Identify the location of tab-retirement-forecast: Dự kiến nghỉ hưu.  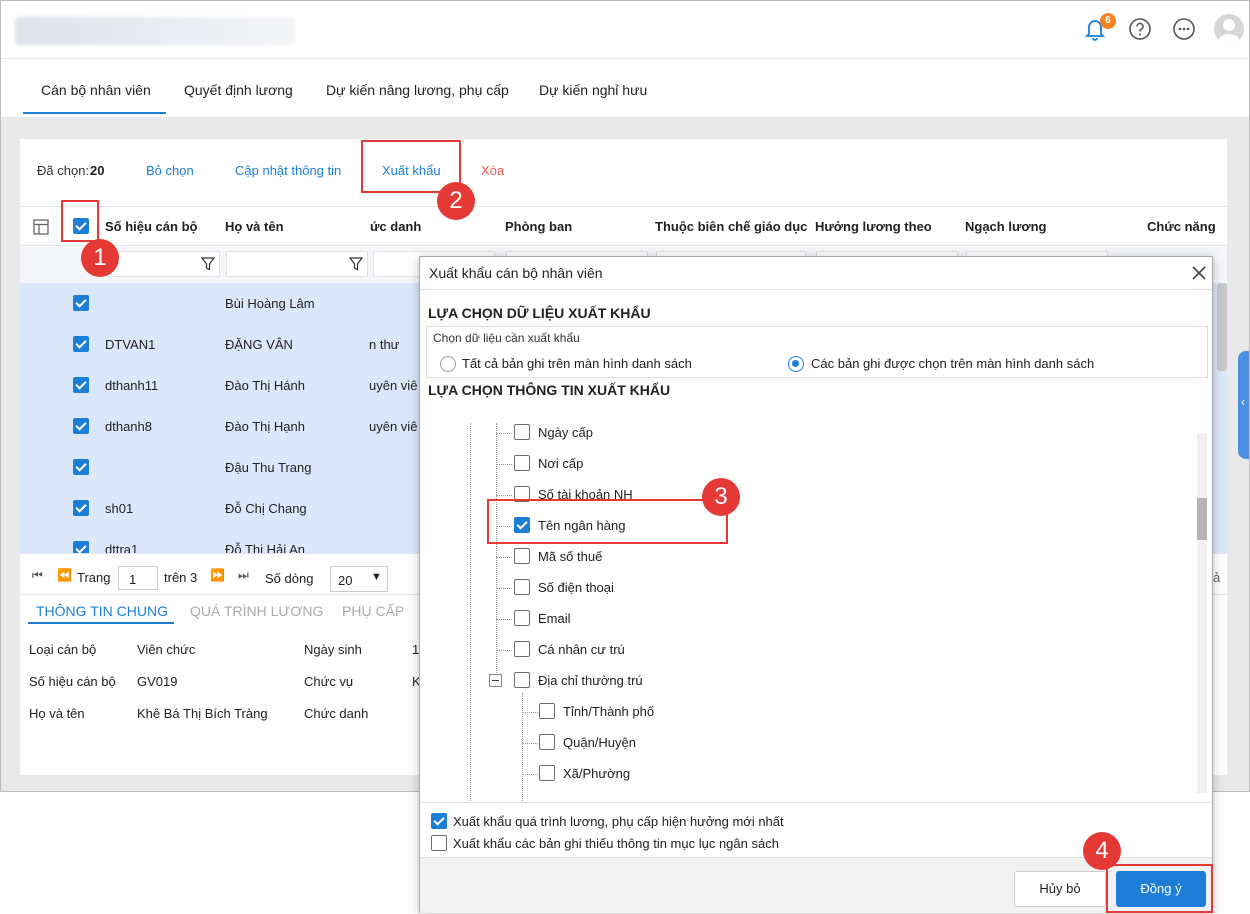
(593, 90).